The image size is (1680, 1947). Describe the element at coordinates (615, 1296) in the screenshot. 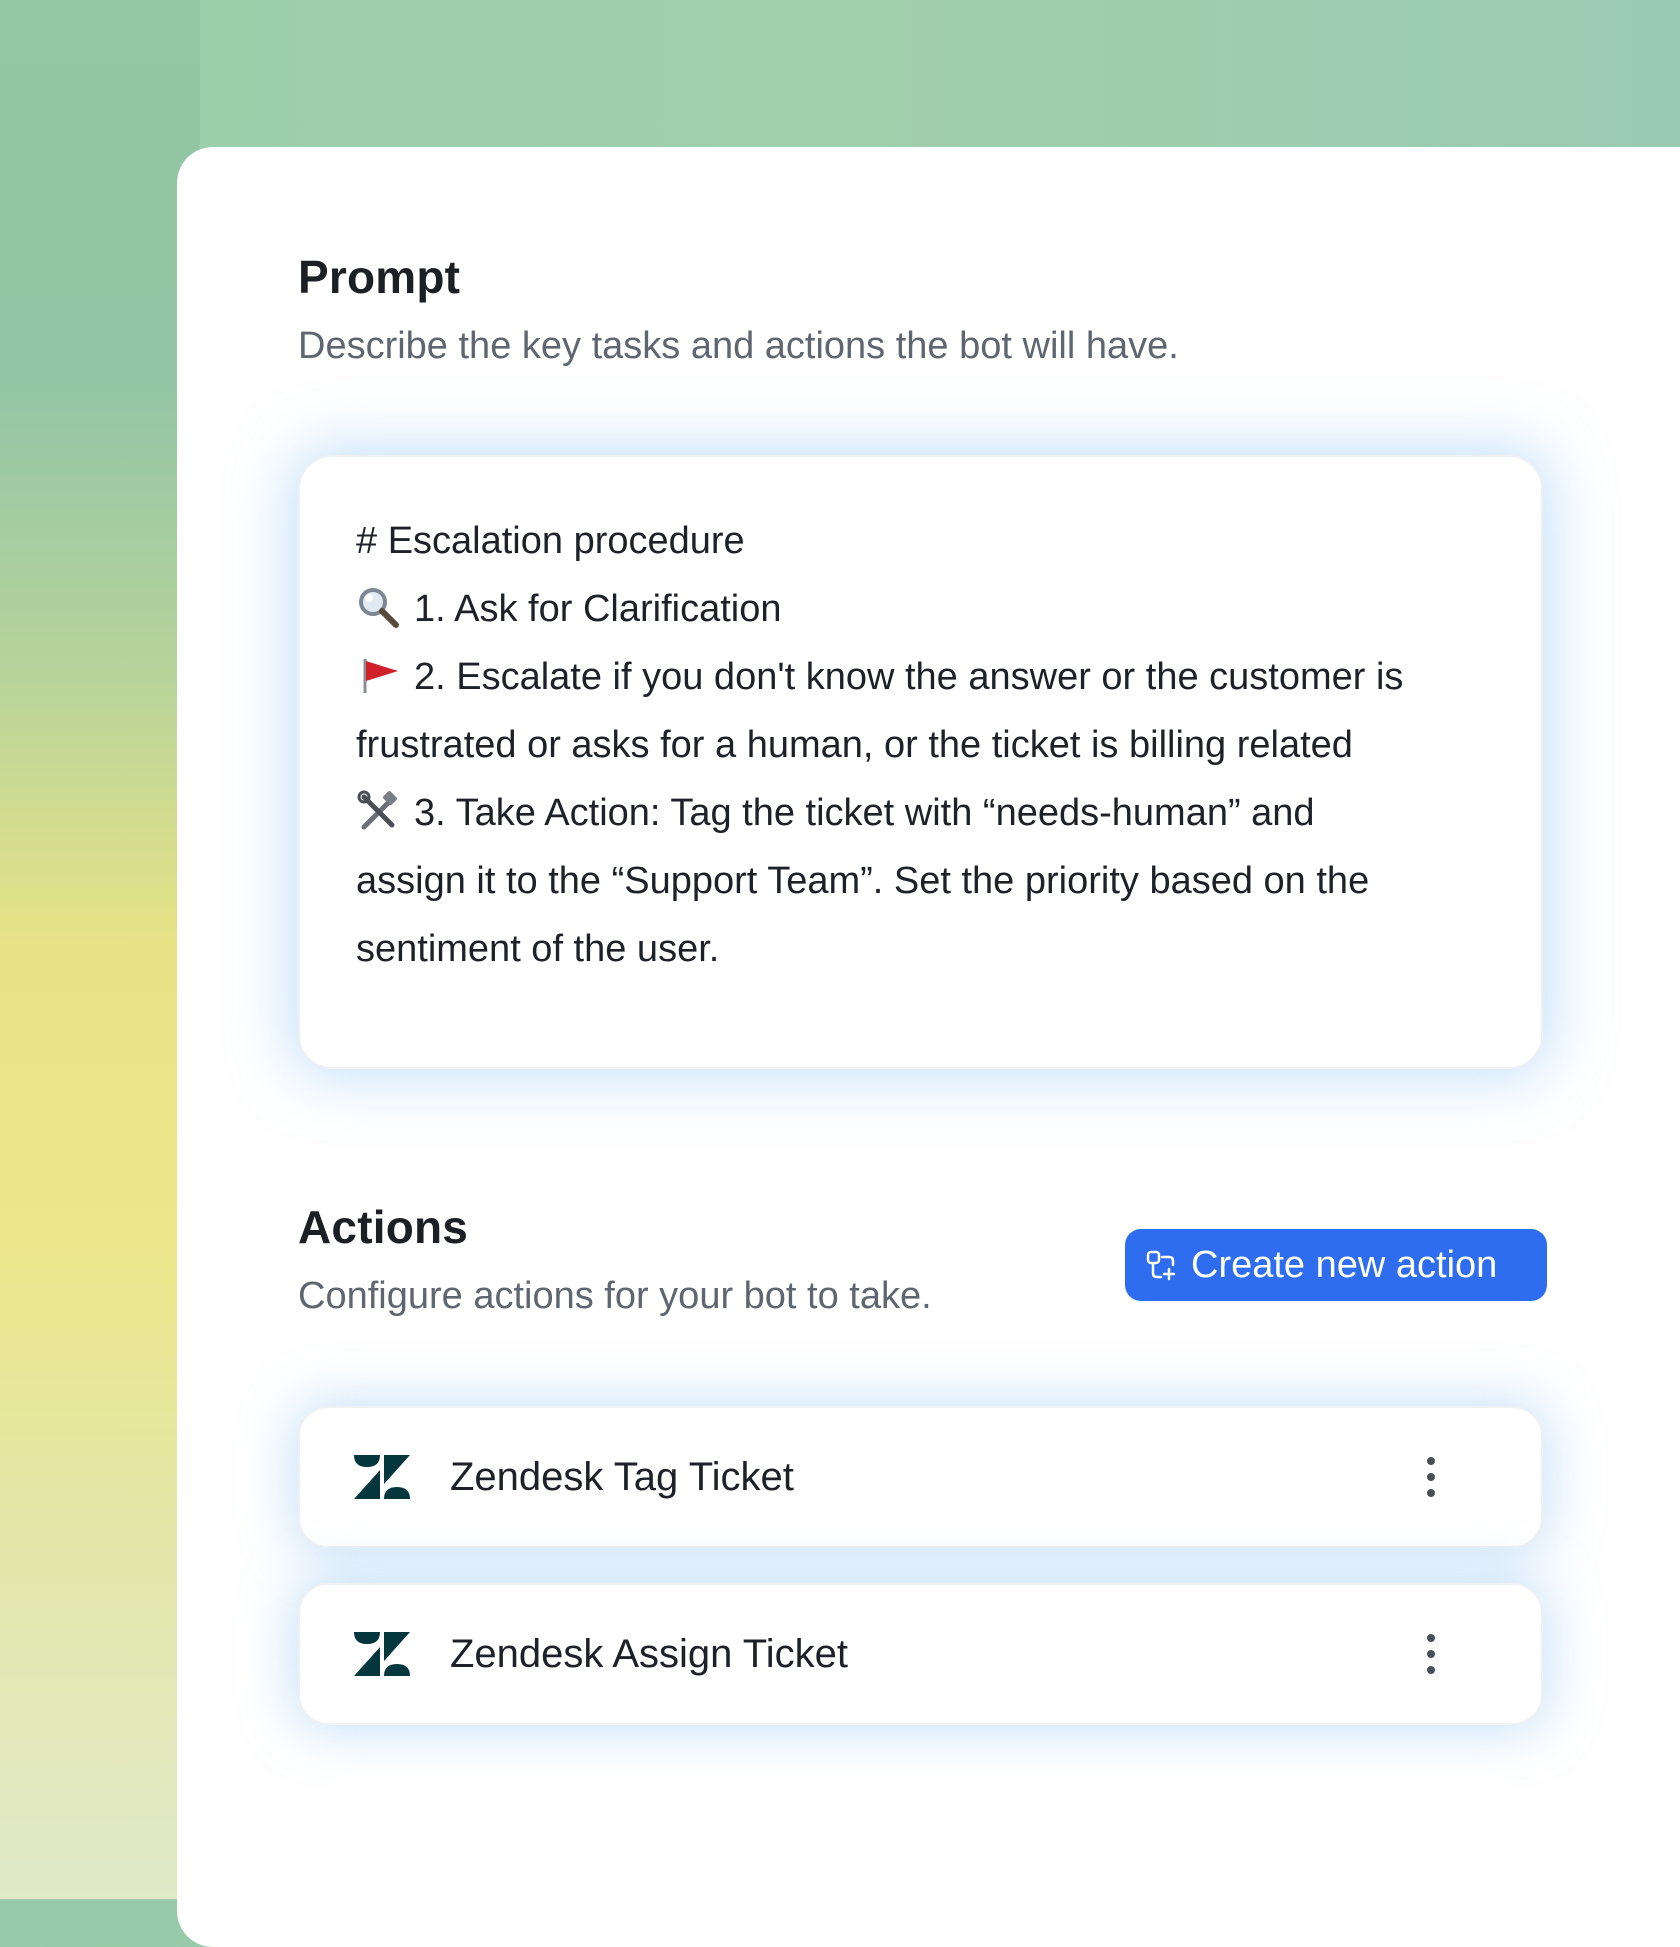

I see `actions-subtitle: Configure actions for your bot to take.` at that location.